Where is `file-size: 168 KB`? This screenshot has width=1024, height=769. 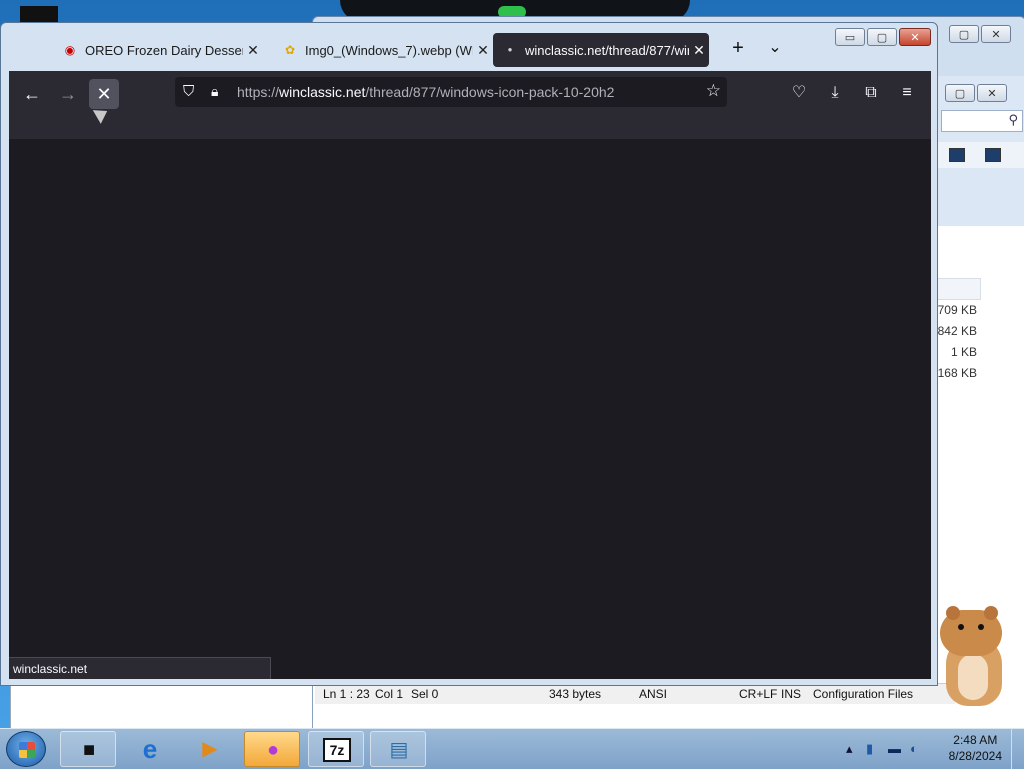
file-size: 168 KB is located at coordinates (957, 373).